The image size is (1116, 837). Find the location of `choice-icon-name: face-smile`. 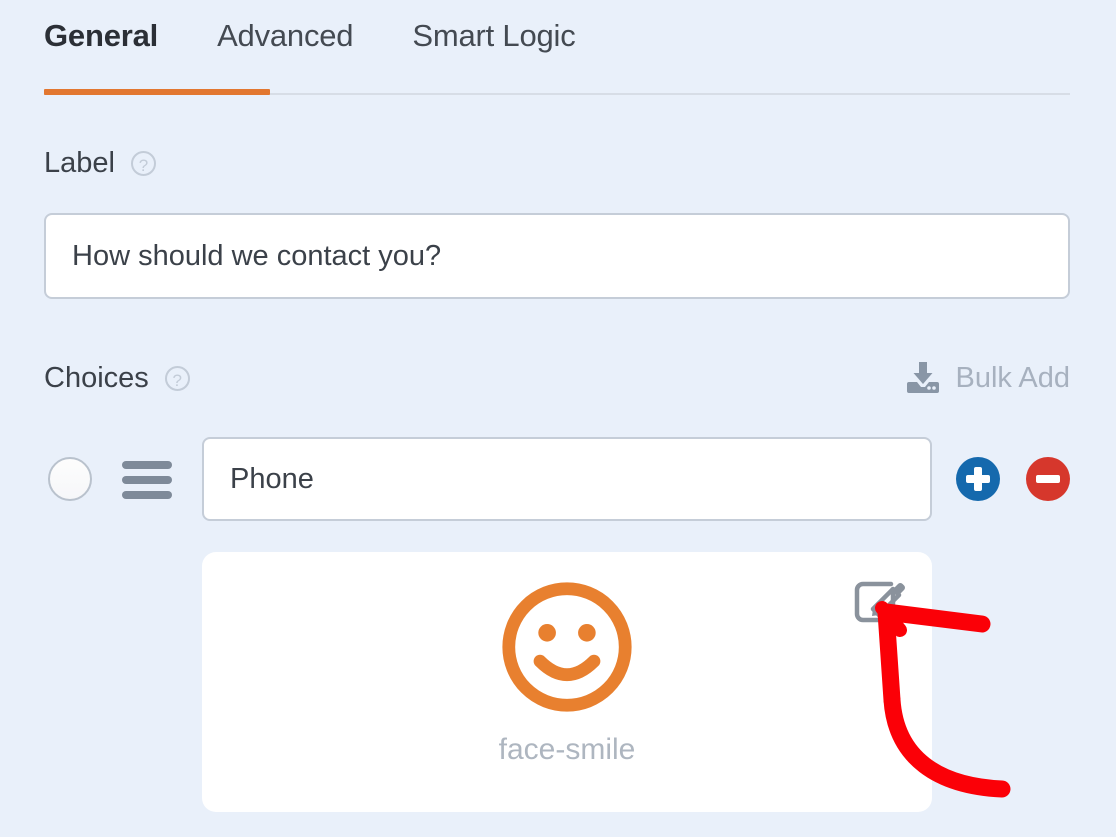

choice-icon-name: face-smile is located at coordinates (567, 749).